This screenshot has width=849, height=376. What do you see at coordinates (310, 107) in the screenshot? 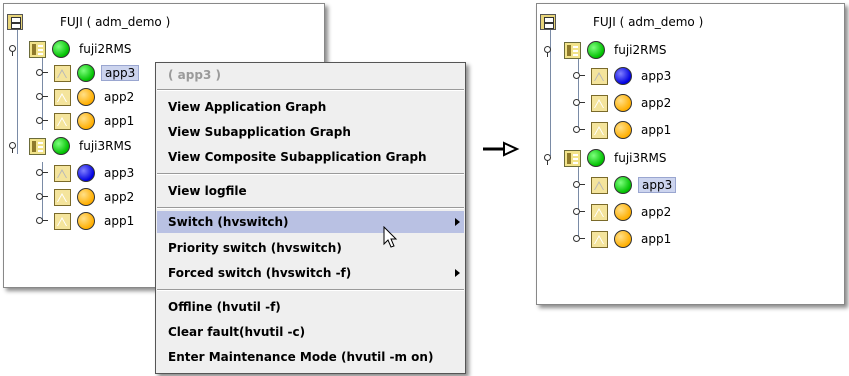
I see `menu-item-view-application-graph: View Application Graph` at bounding box center [310, 107].